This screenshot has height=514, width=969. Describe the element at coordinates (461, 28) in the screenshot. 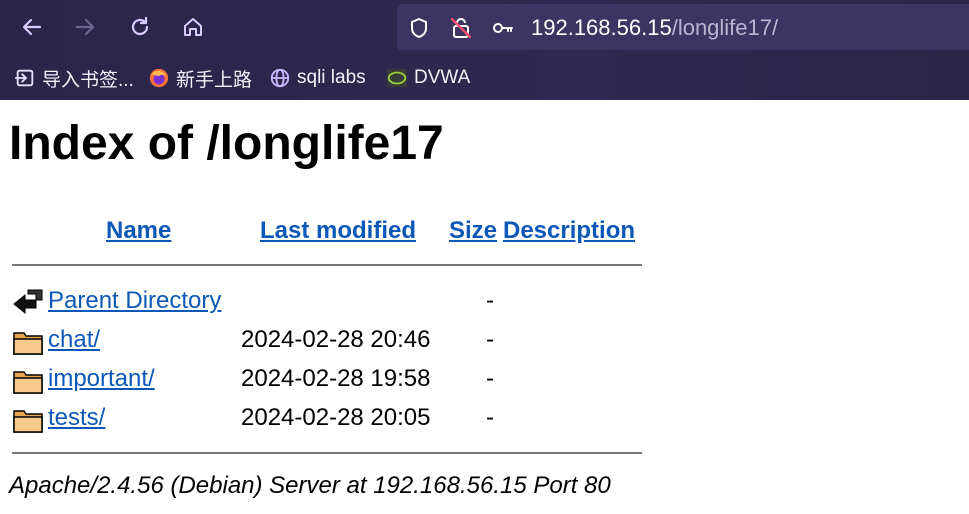

I see `insecure-lock-icon` at that location.